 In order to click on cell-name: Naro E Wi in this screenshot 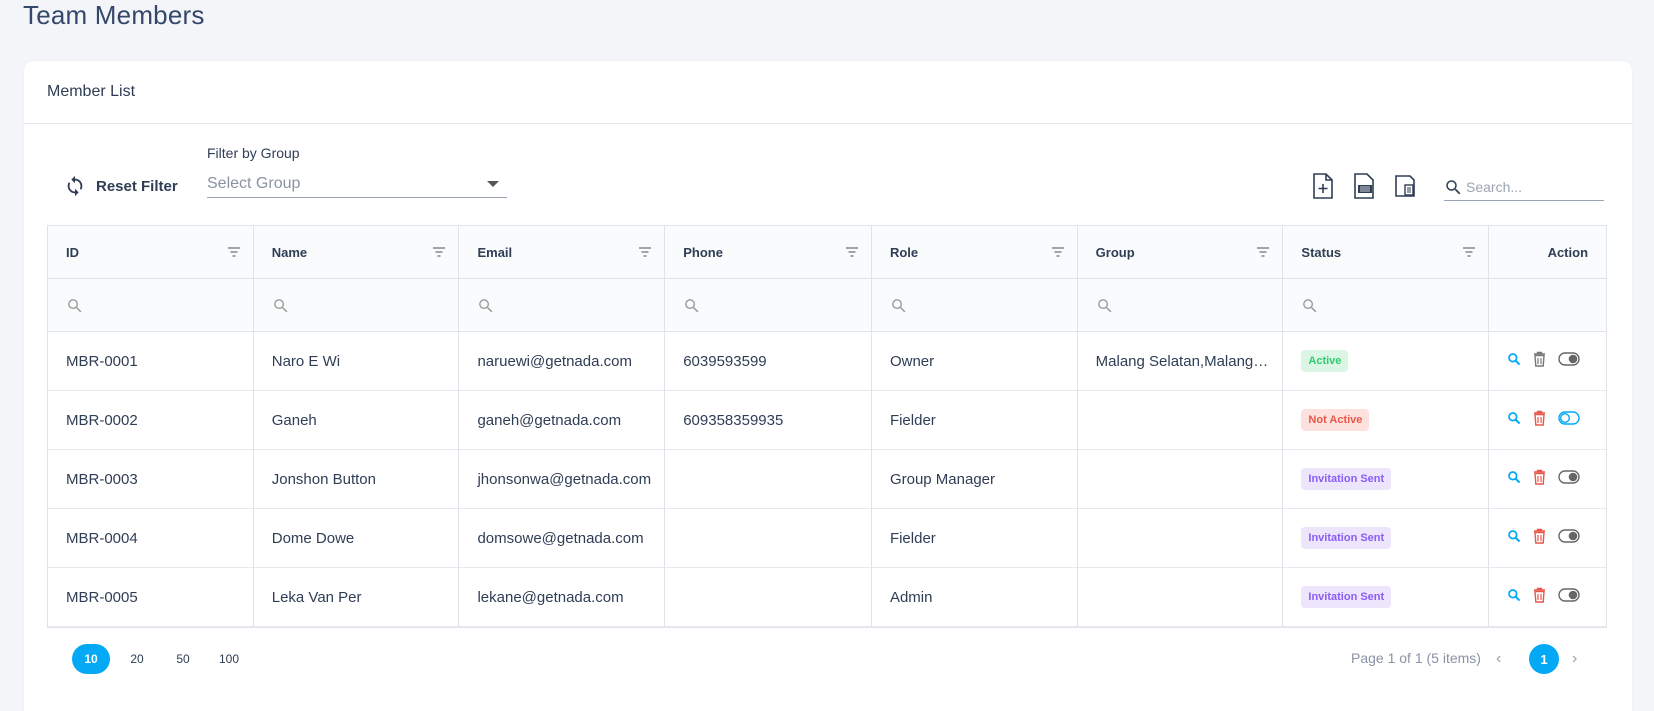, I will do `click(306, 361)`.